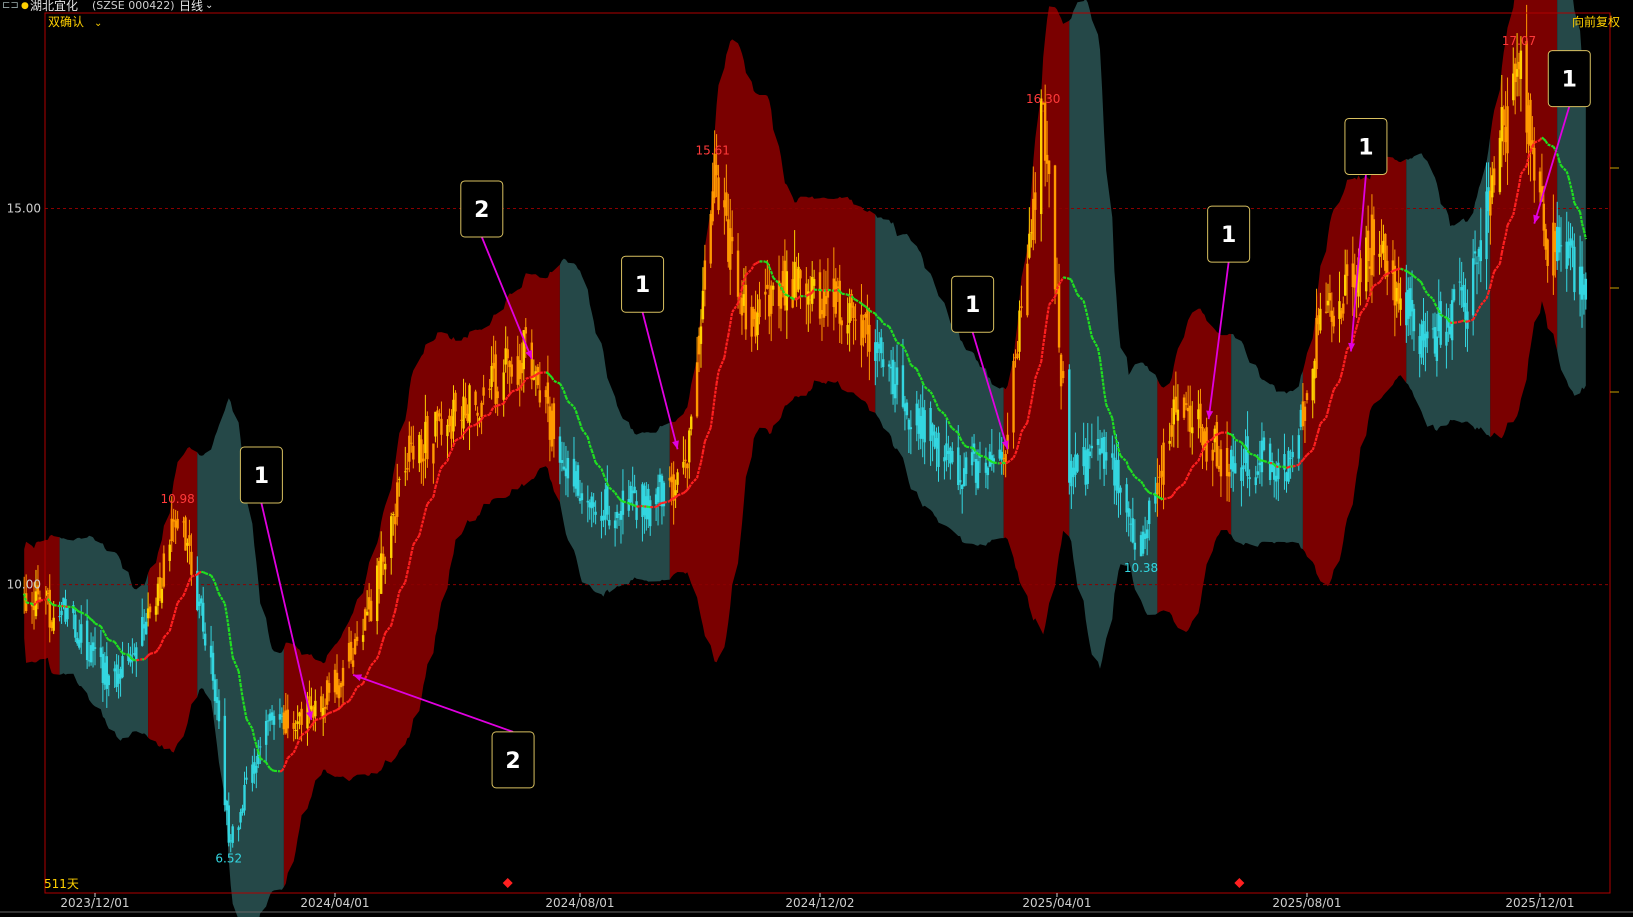  I want to click on indicator-chevron-icon: ⌄, so click(98, 23).